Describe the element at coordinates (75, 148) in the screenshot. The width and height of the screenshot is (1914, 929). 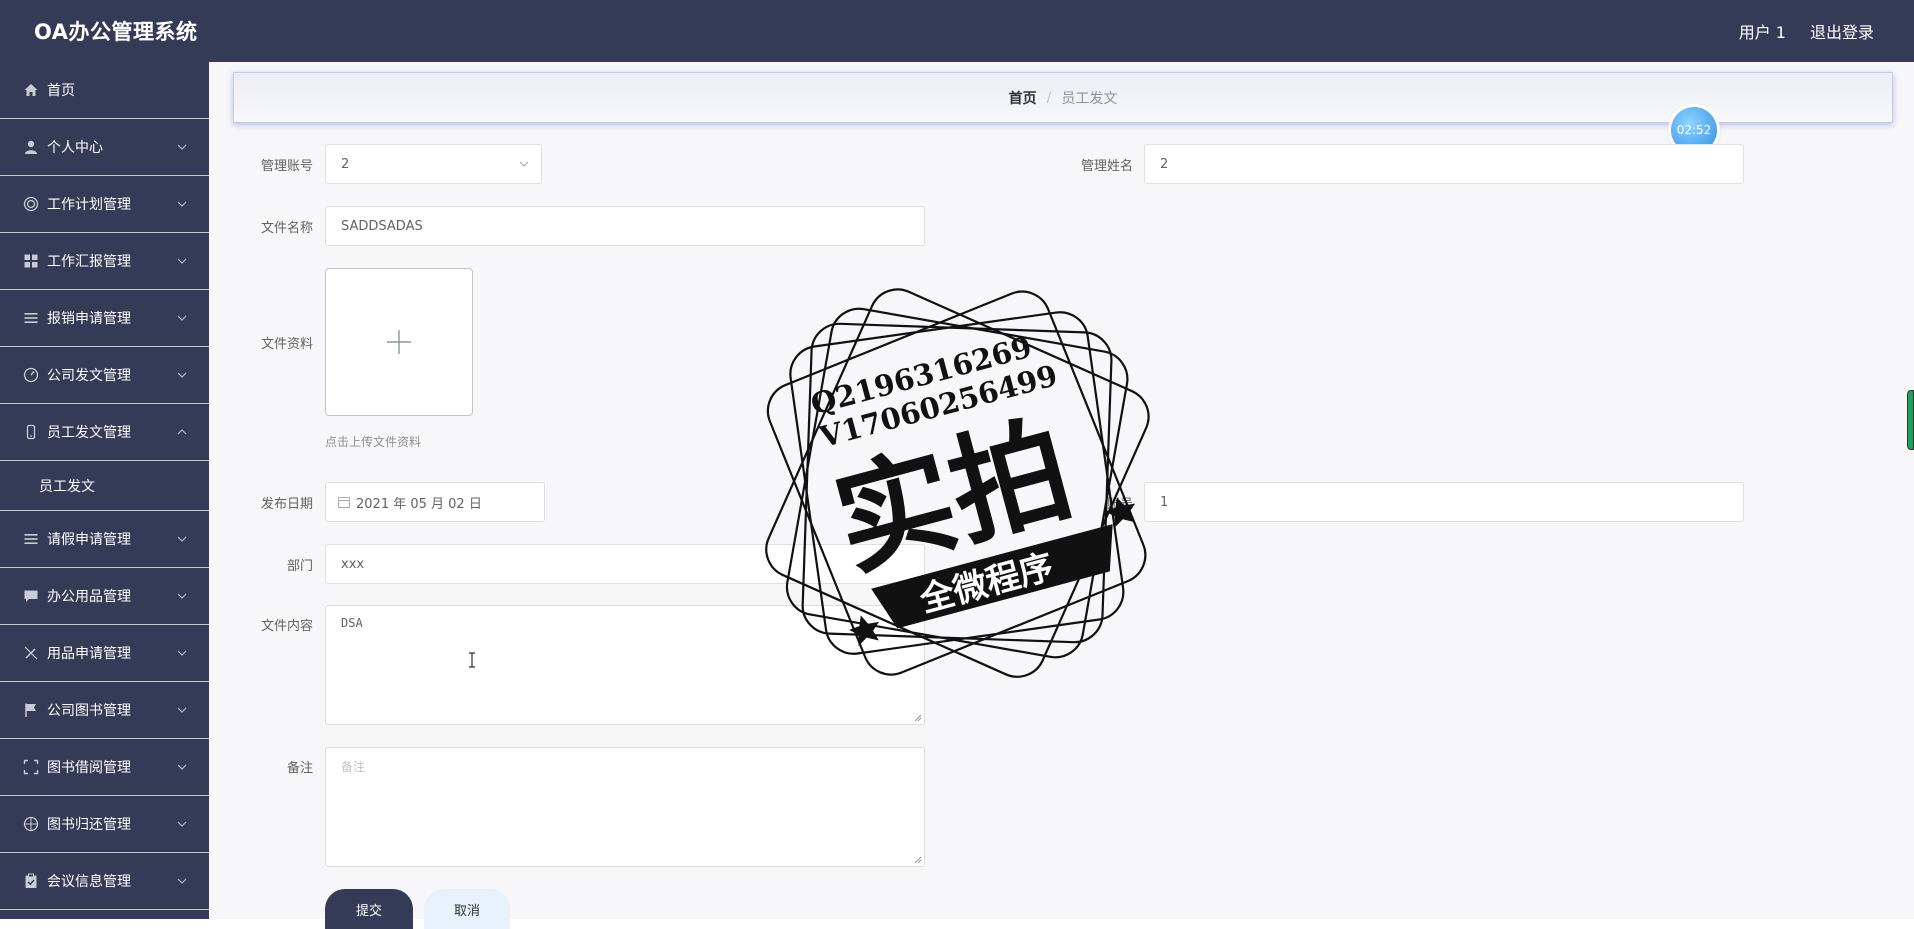
I see `sidebar-item-label: 个人中心` at that location.